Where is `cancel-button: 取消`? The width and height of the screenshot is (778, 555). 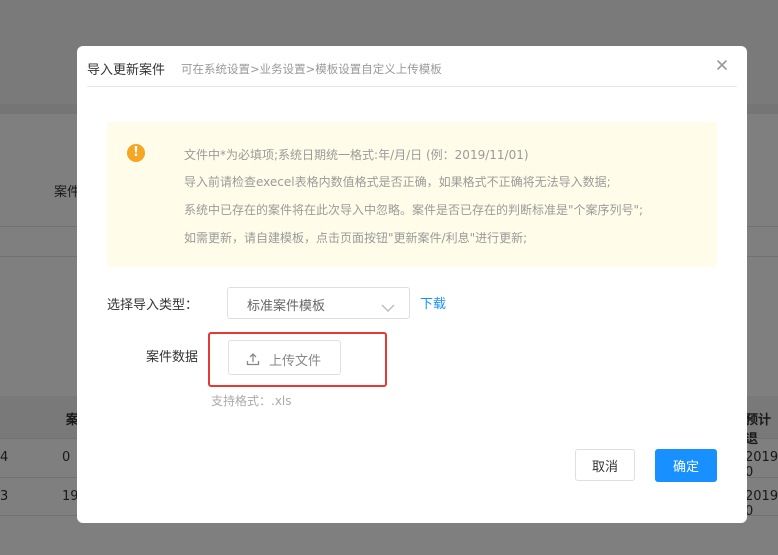 cancel-button: 取消 is located at coordinates (605, 465).